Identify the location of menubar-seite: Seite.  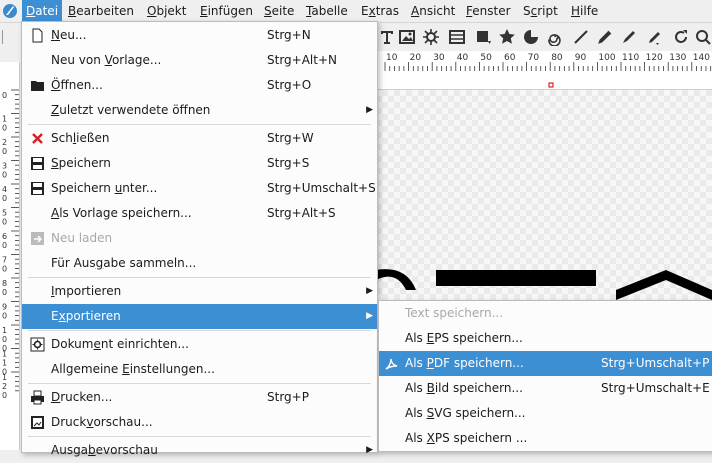
(279, 11).